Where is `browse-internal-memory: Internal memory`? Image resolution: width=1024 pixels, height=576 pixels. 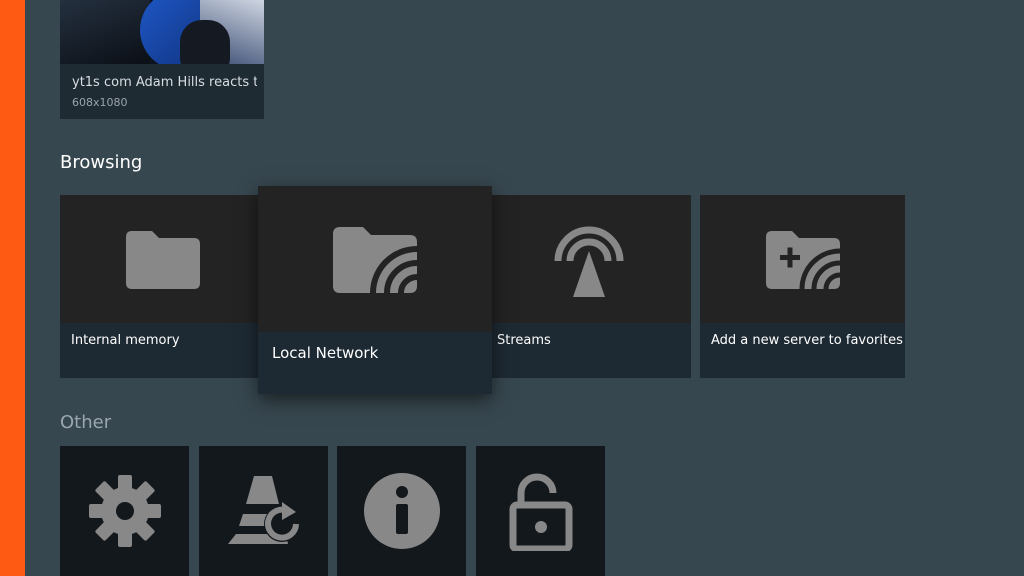 browse-internal-memory: Internal memory is located at coordinates (162, 286).